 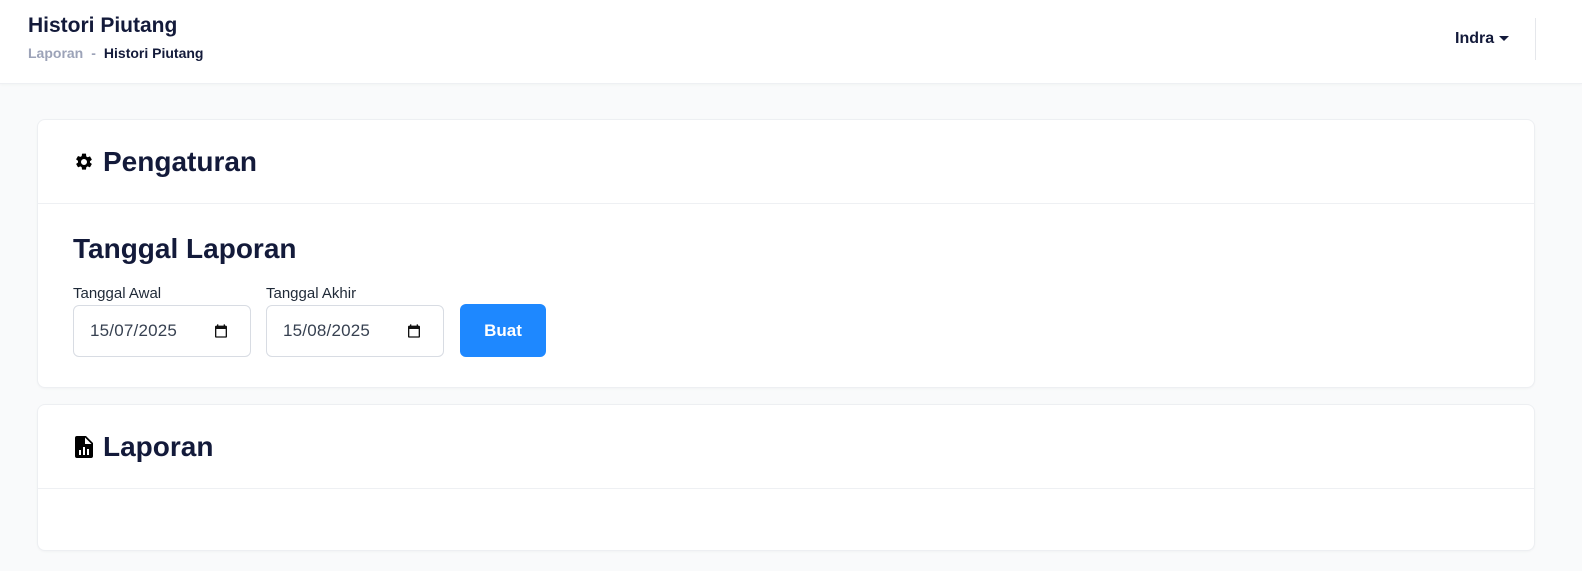 I want to click on end-date-input: 15/08/2025, so click(x=355, y=331).